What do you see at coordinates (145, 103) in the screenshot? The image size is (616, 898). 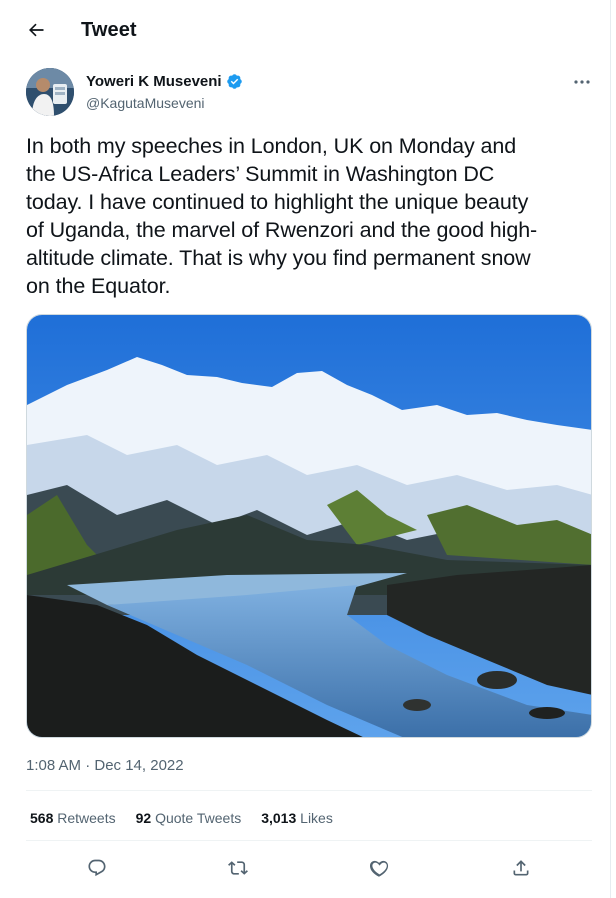 I see `handle: @KagutaMuseveni` at bounding box center [145, 103].